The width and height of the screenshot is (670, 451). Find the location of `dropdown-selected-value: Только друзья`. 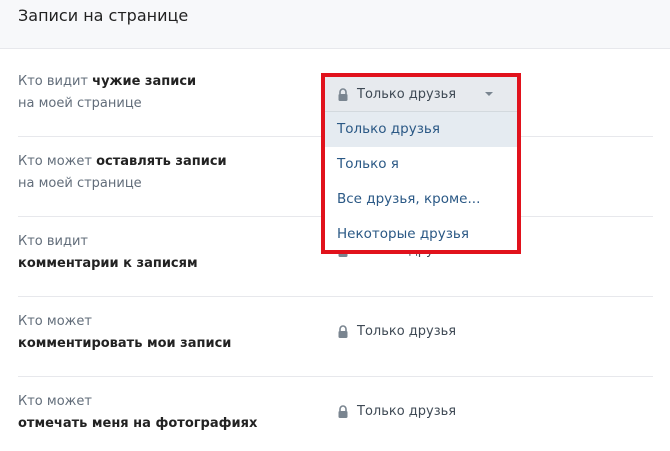

dropdown-selected-value: Только друзья is located at coordinates (407, 94).